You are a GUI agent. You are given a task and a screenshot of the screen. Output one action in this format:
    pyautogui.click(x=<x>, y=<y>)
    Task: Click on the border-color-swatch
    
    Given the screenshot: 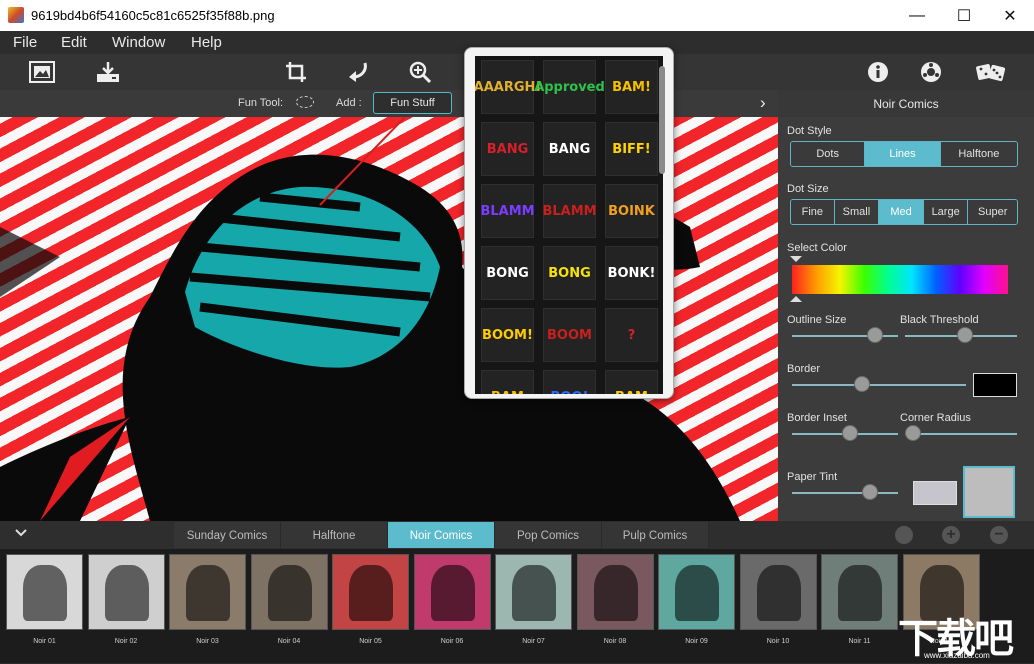 What is the action you would take?
    pyautogui.click(x=995, y=385)
    